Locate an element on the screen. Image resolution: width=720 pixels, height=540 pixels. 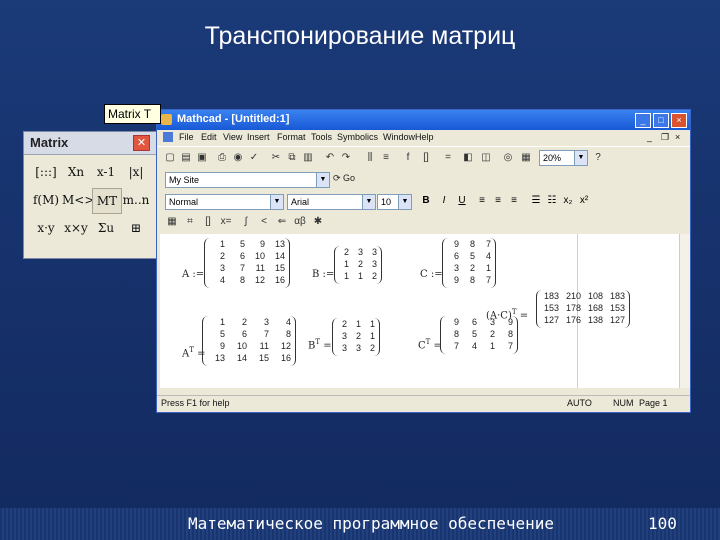
resource-icon: ◫ is located at coordinates (486, 157).